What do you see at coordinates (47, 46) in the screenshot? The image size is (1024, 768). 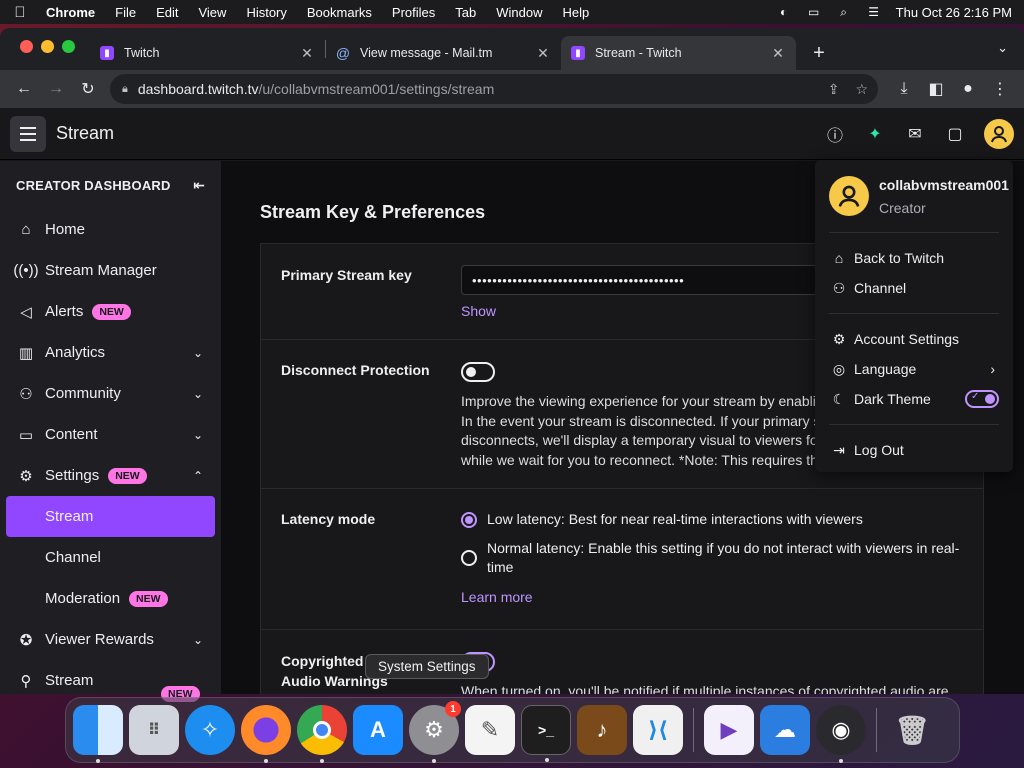 I see `minimize-window-button` at bounding box center [47, 46].